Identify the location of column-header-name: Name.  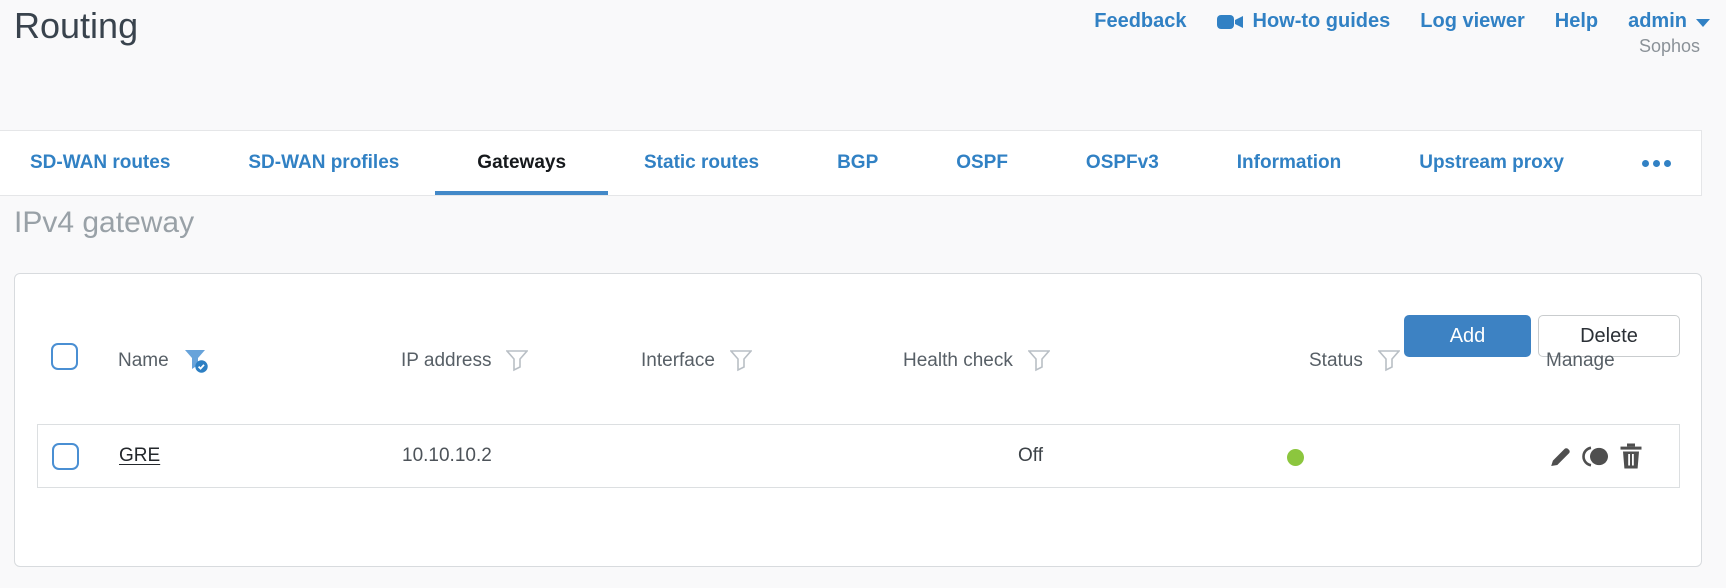
(164, 361).